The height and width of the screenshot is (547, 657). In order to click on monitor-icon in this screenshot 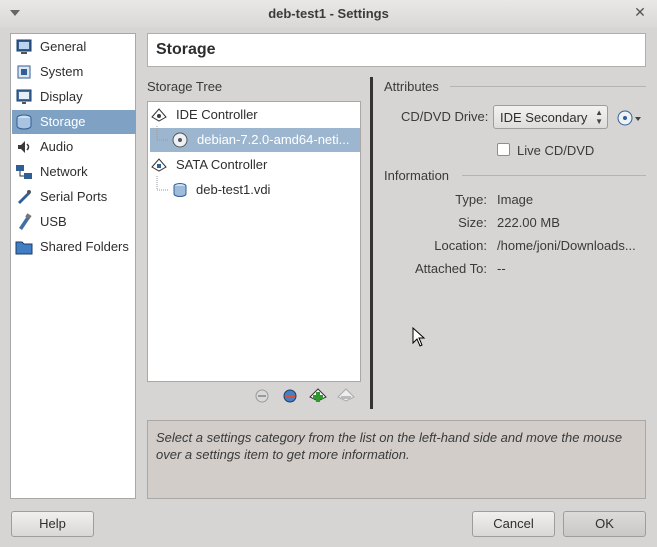, I will do `click(24, 46)`.